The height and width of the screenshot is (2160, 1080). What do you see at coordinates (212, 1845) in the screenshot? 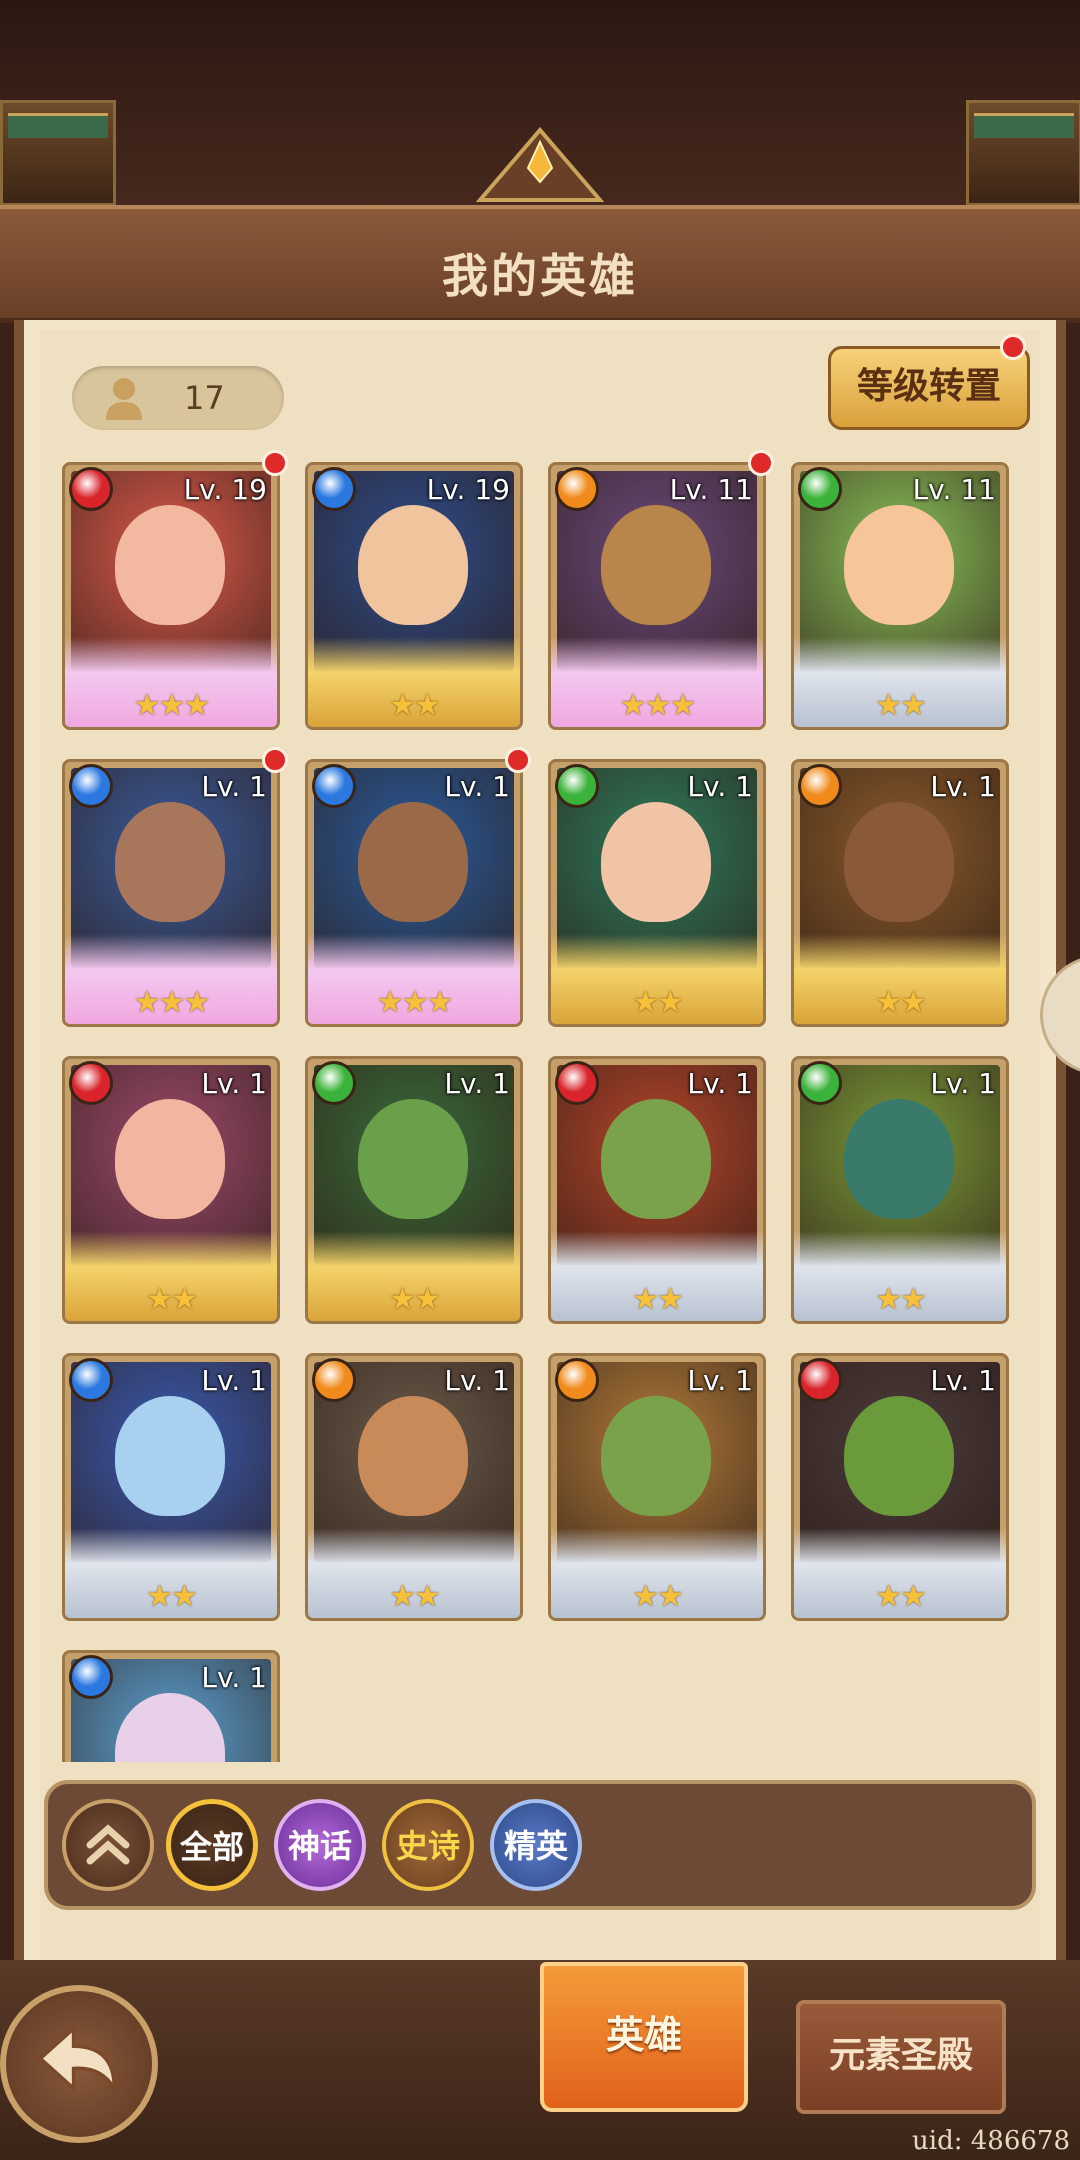
I see `filter-all-button: 全部` at bounding box center [212, 1845].